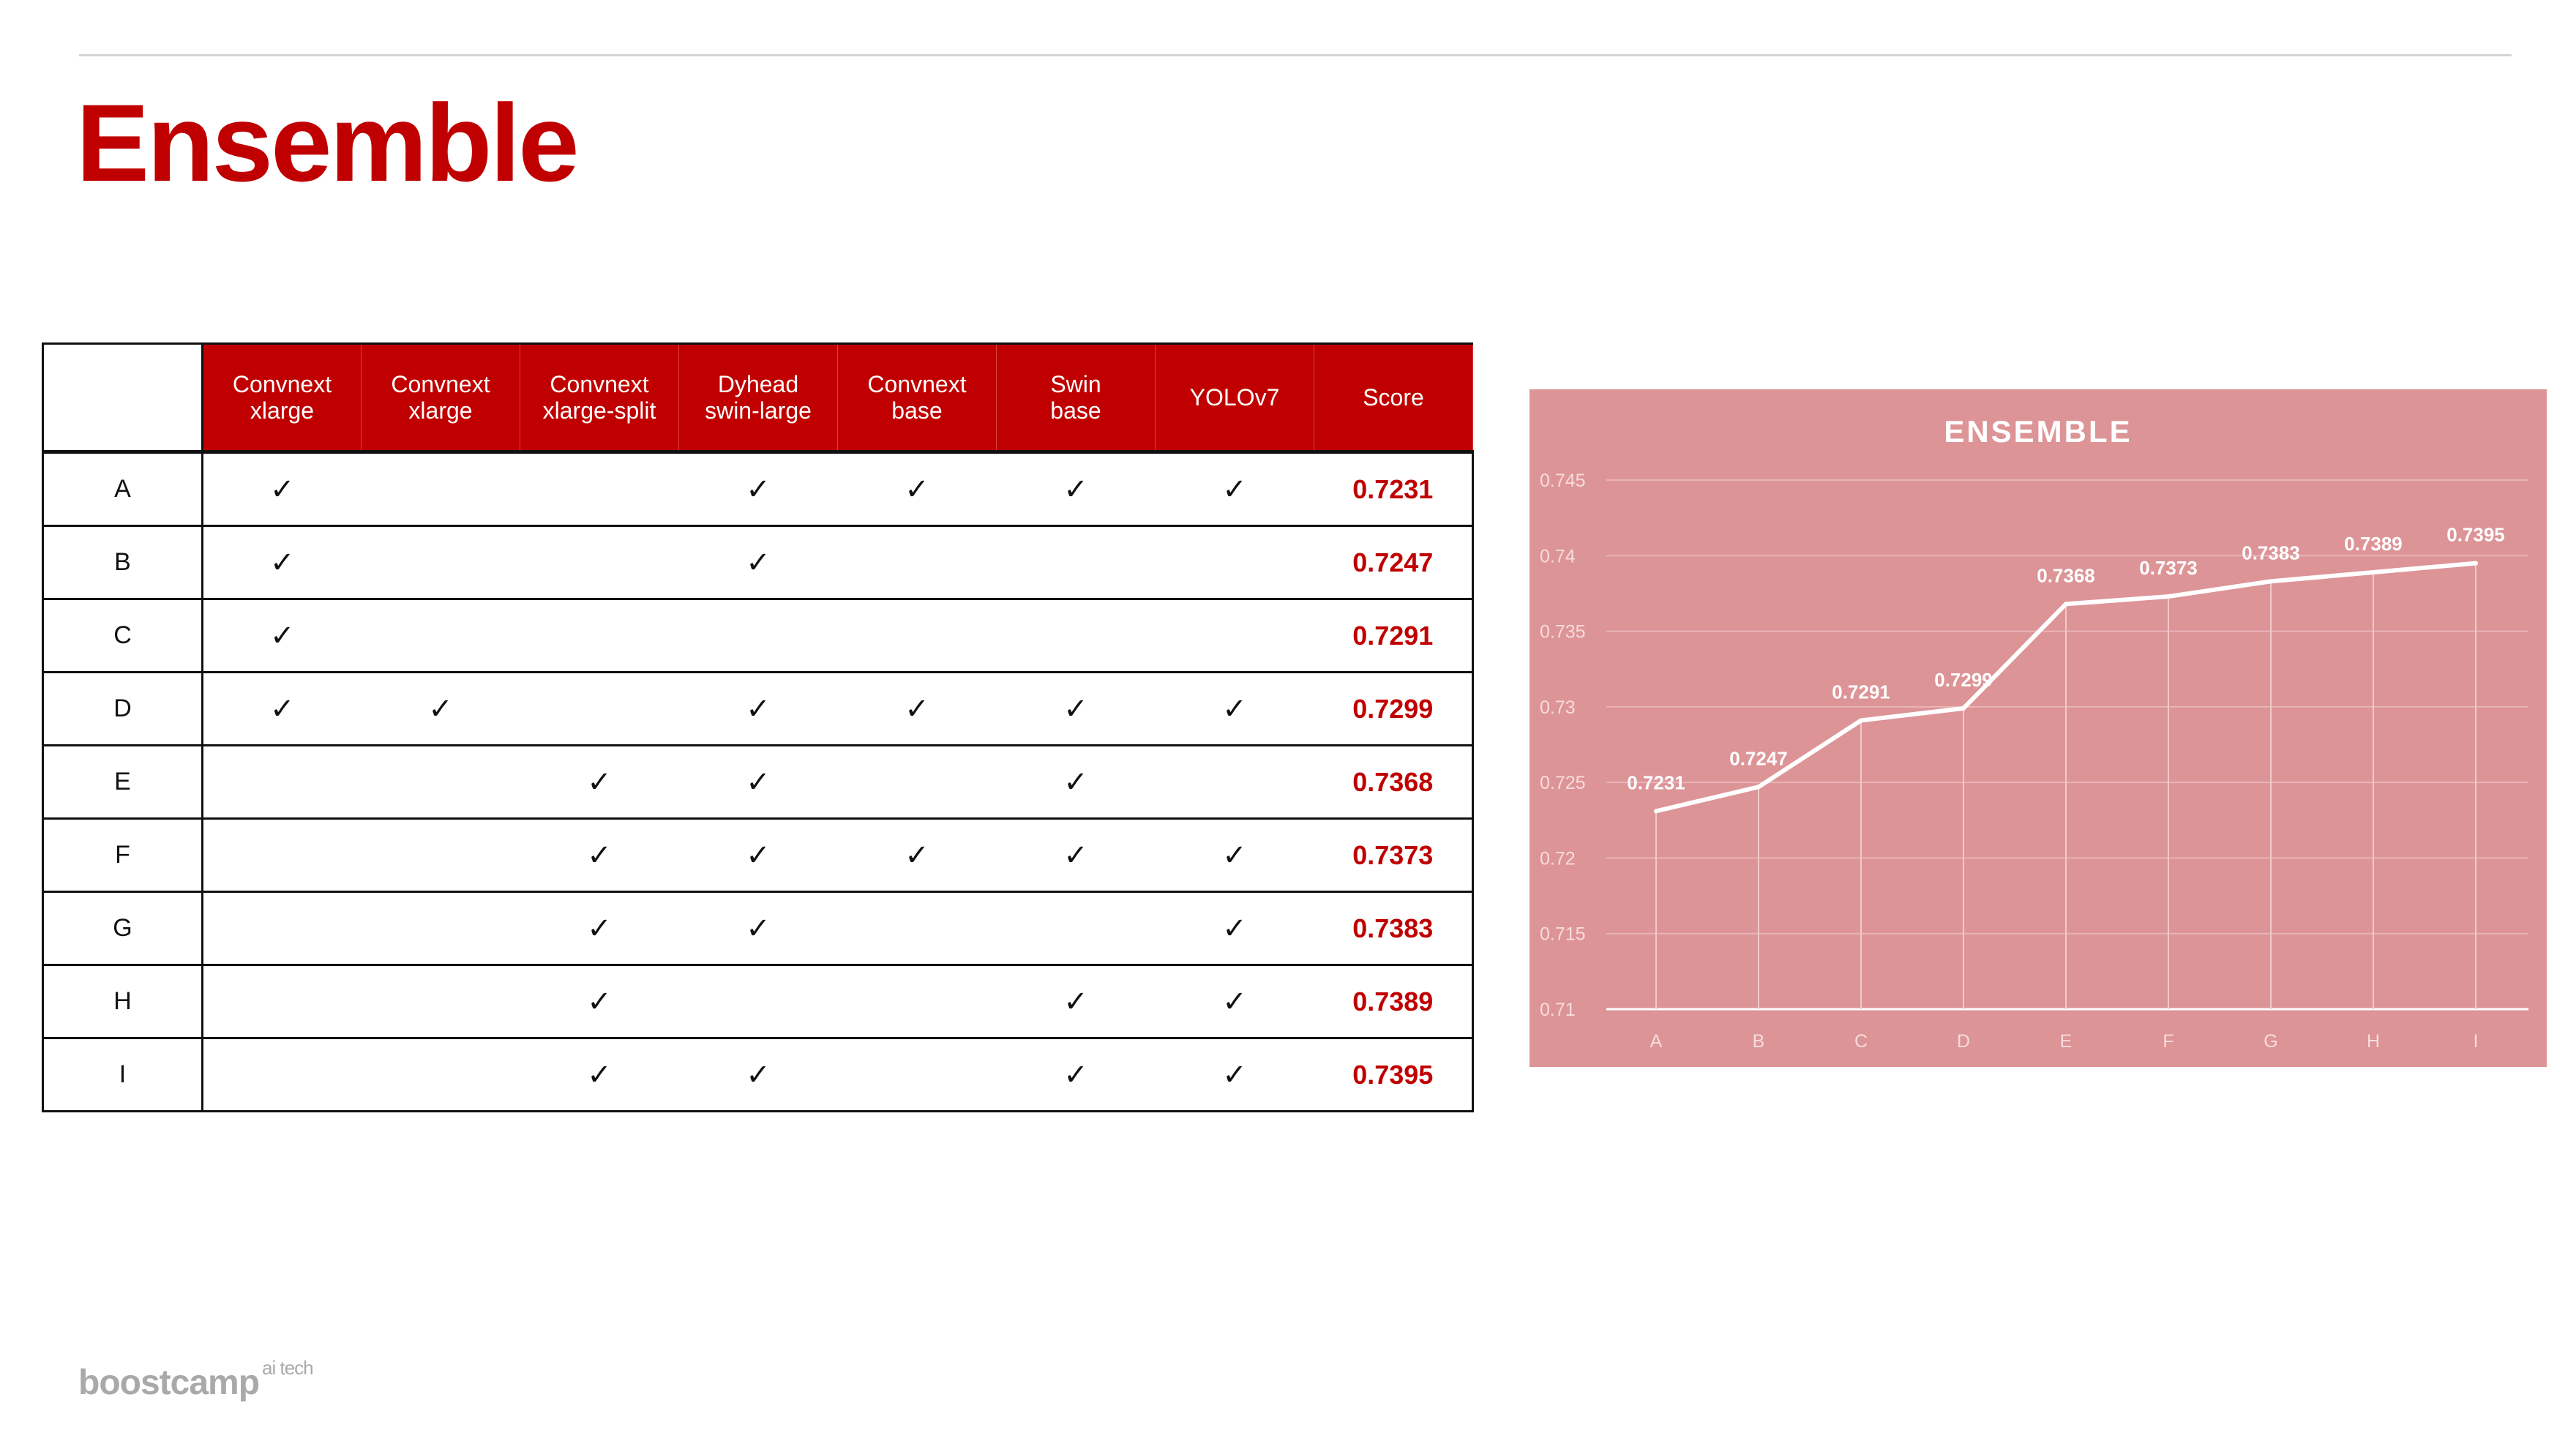  What do you see at coordinates (599, 398) in the screenshot?
I see `column-header-convnext-xlarge-split: Convnext xlarge-split` at bounding box center [599, 398].